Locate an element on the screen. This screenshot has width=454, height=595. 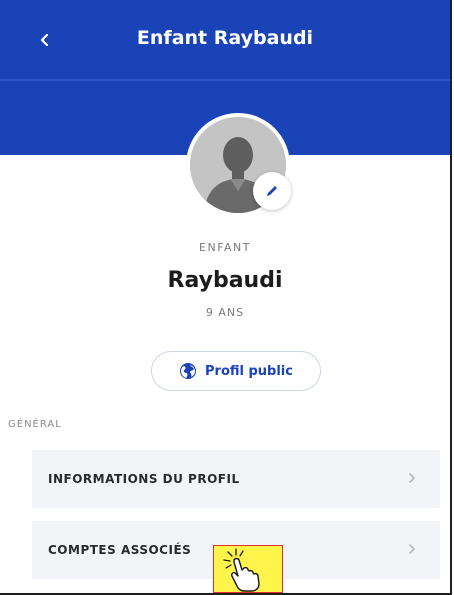
profile-age: 9 ANS is located at coordinates (225, 312).